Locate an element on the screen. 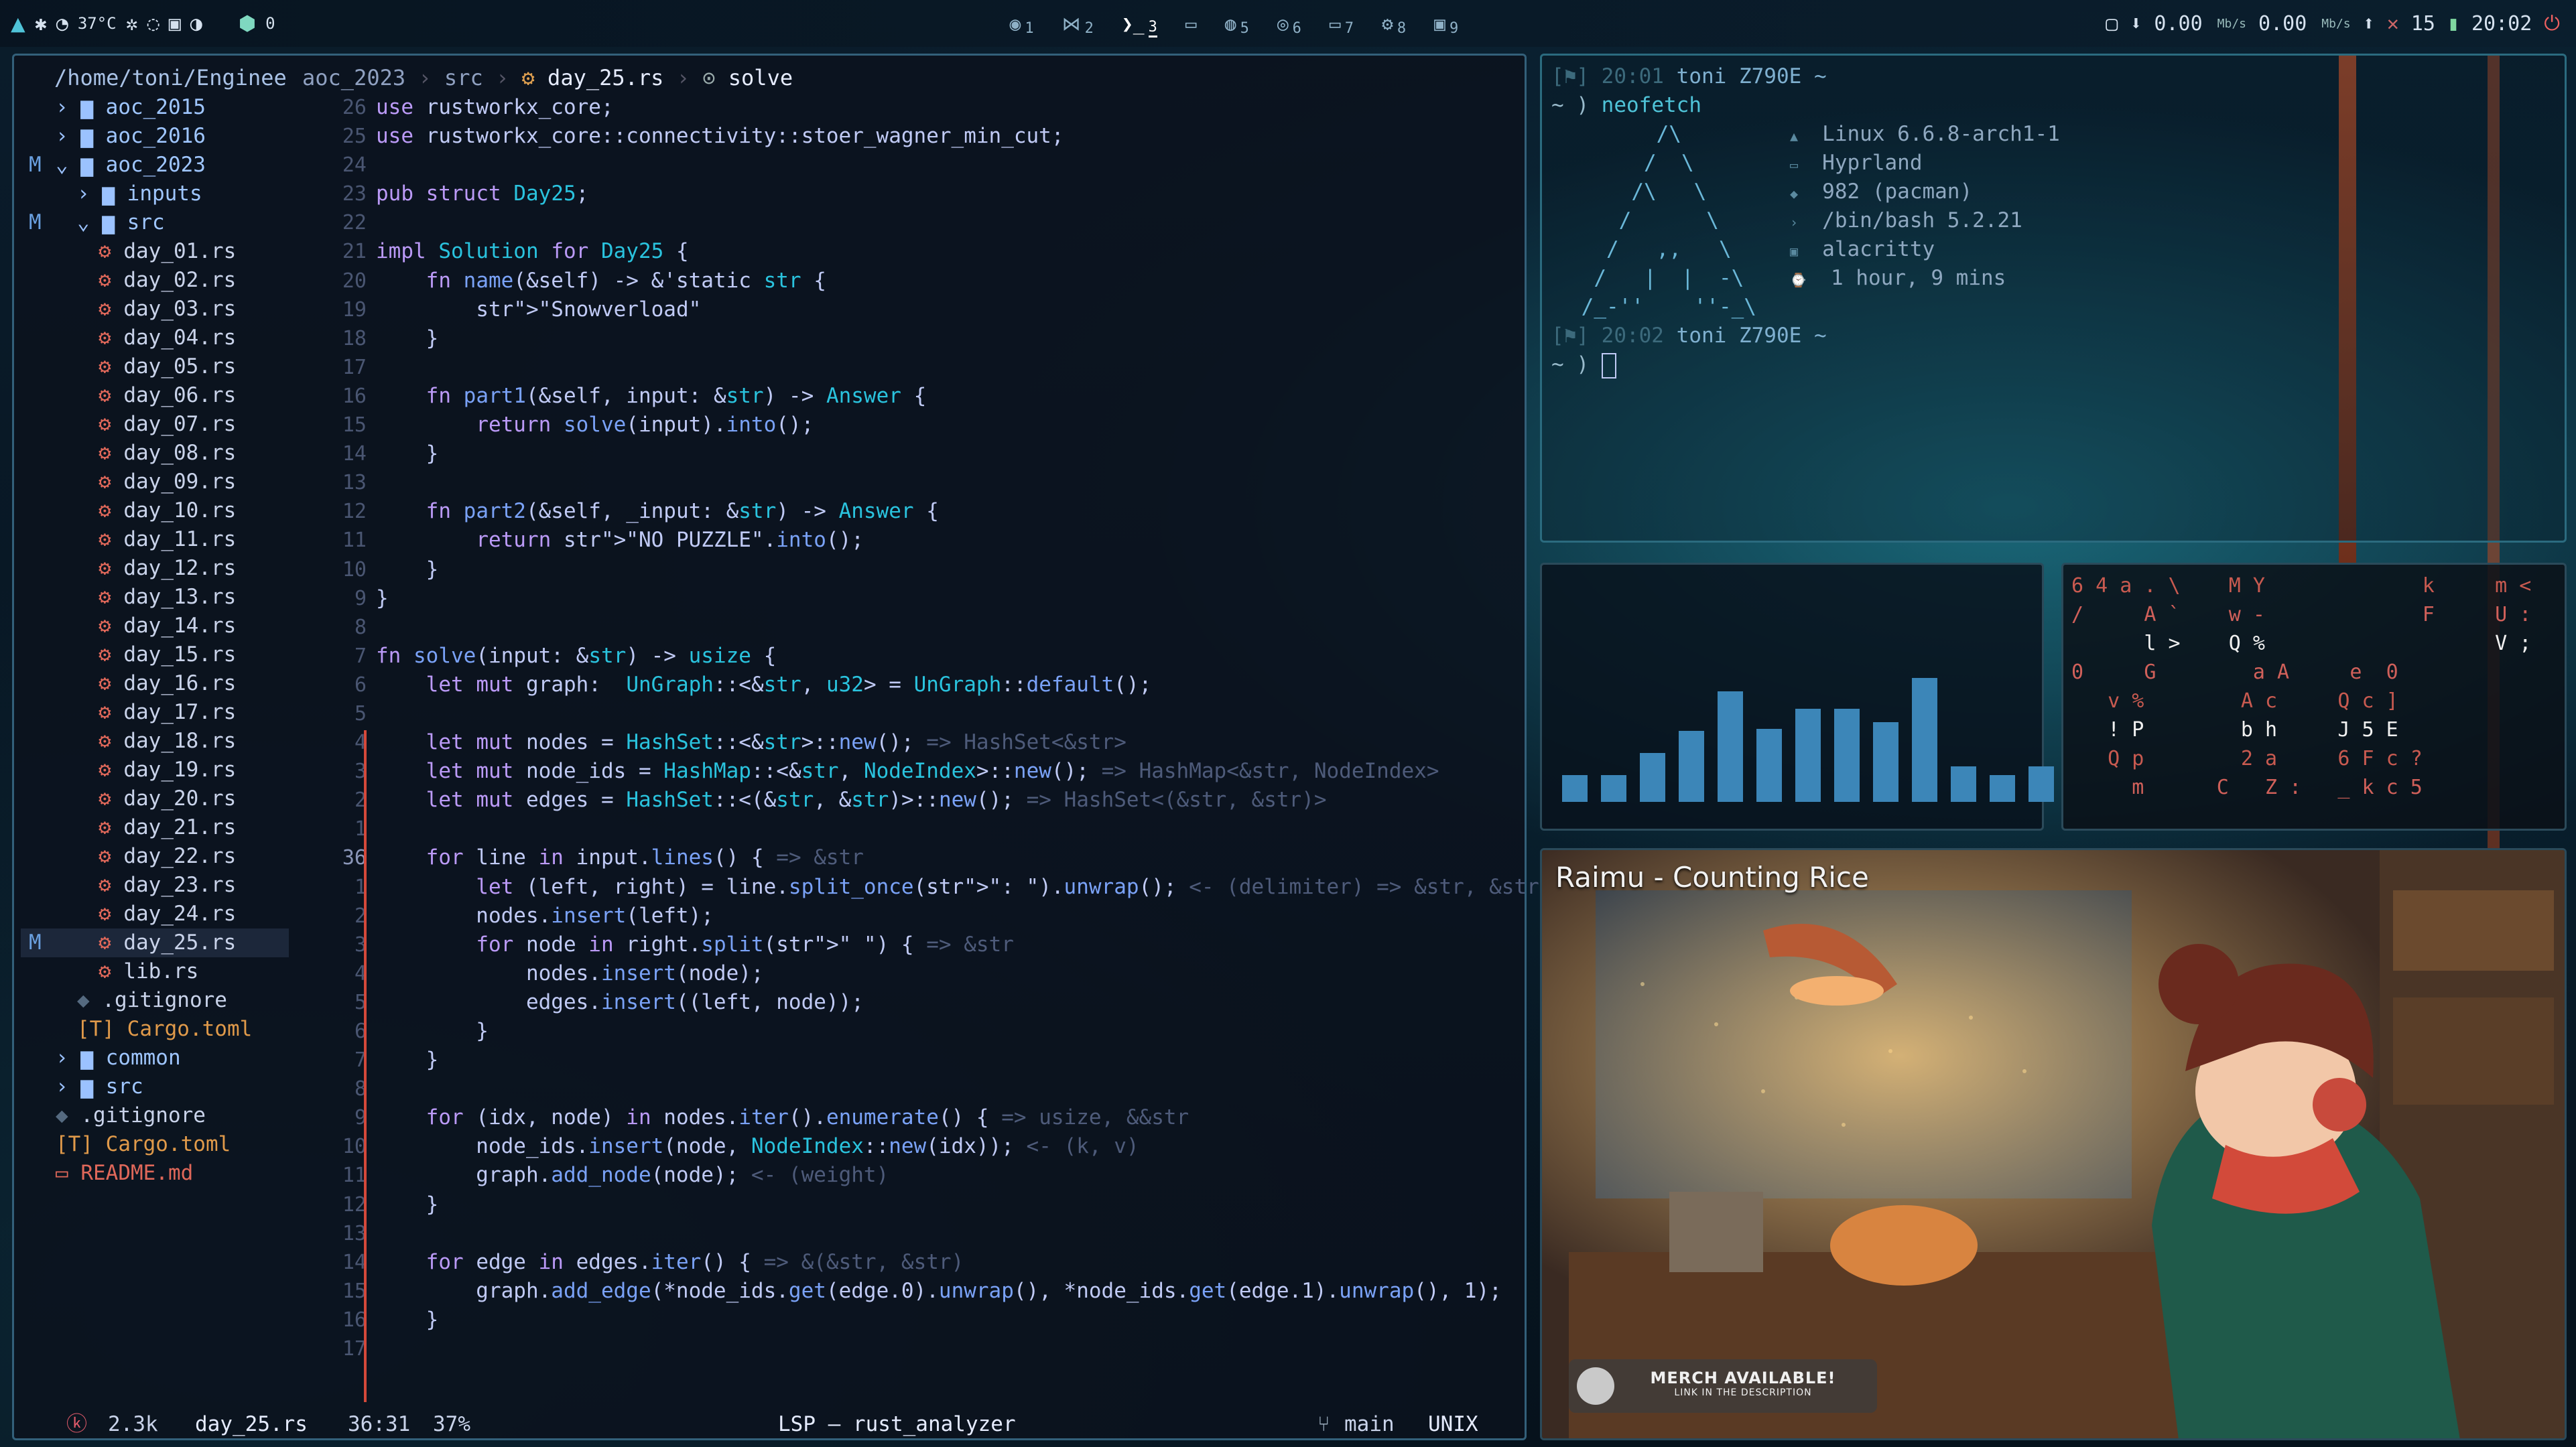 The image size is (2576, 1447). line-number: 22 is located at coordinates (354, 223).